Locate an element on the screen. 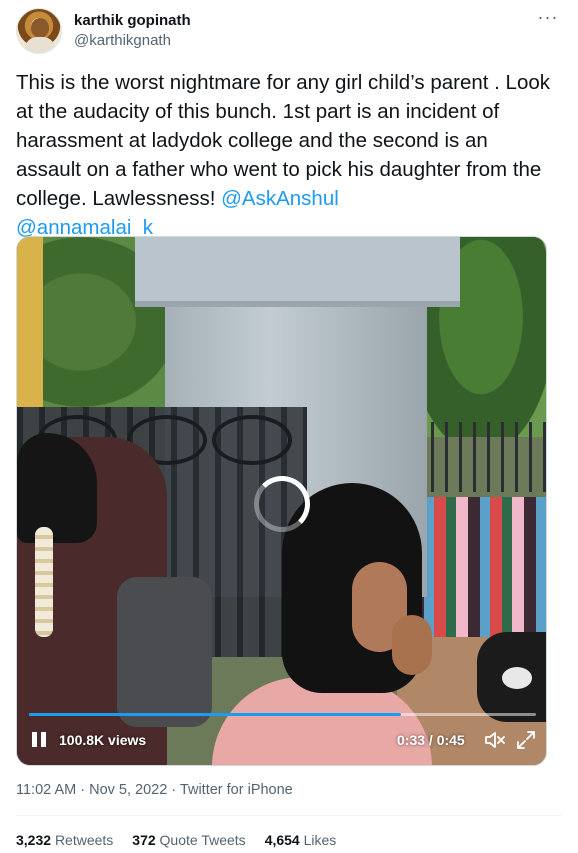 The width and height of the screenshot is (578, 853). quotes-stat: 372 Quote Tweets is located at coordinates (188, 840).